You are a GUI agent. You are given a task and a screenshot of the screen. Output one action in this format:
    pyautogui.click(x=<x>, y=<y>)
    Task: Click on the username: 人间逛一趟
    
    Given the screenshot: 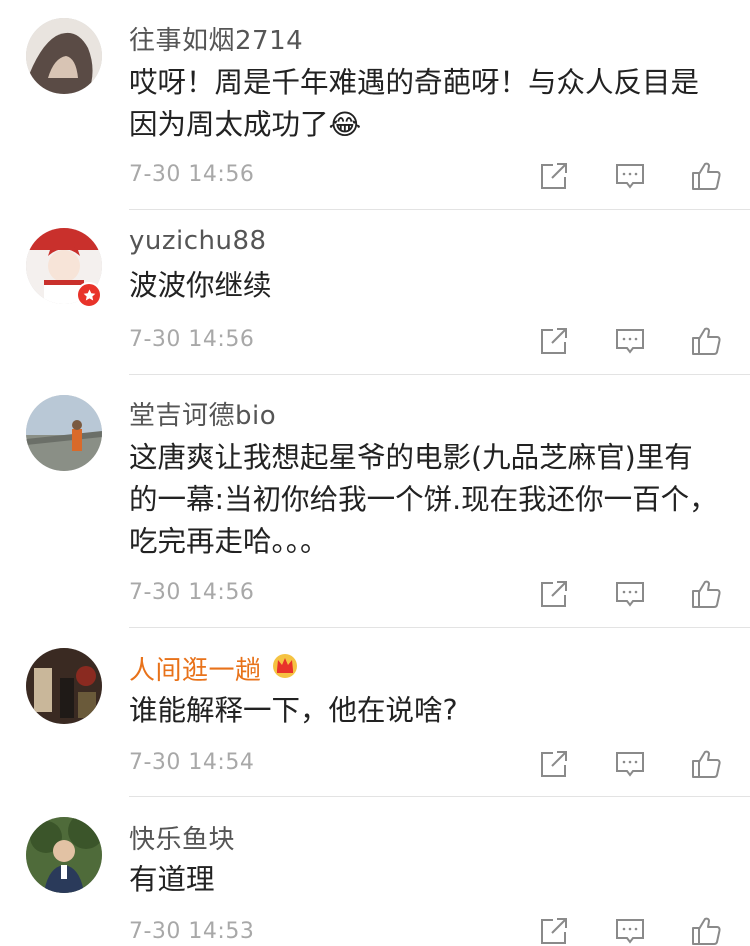 What is the action you would take?
    pyautogui.click(x=214, y=668)
    